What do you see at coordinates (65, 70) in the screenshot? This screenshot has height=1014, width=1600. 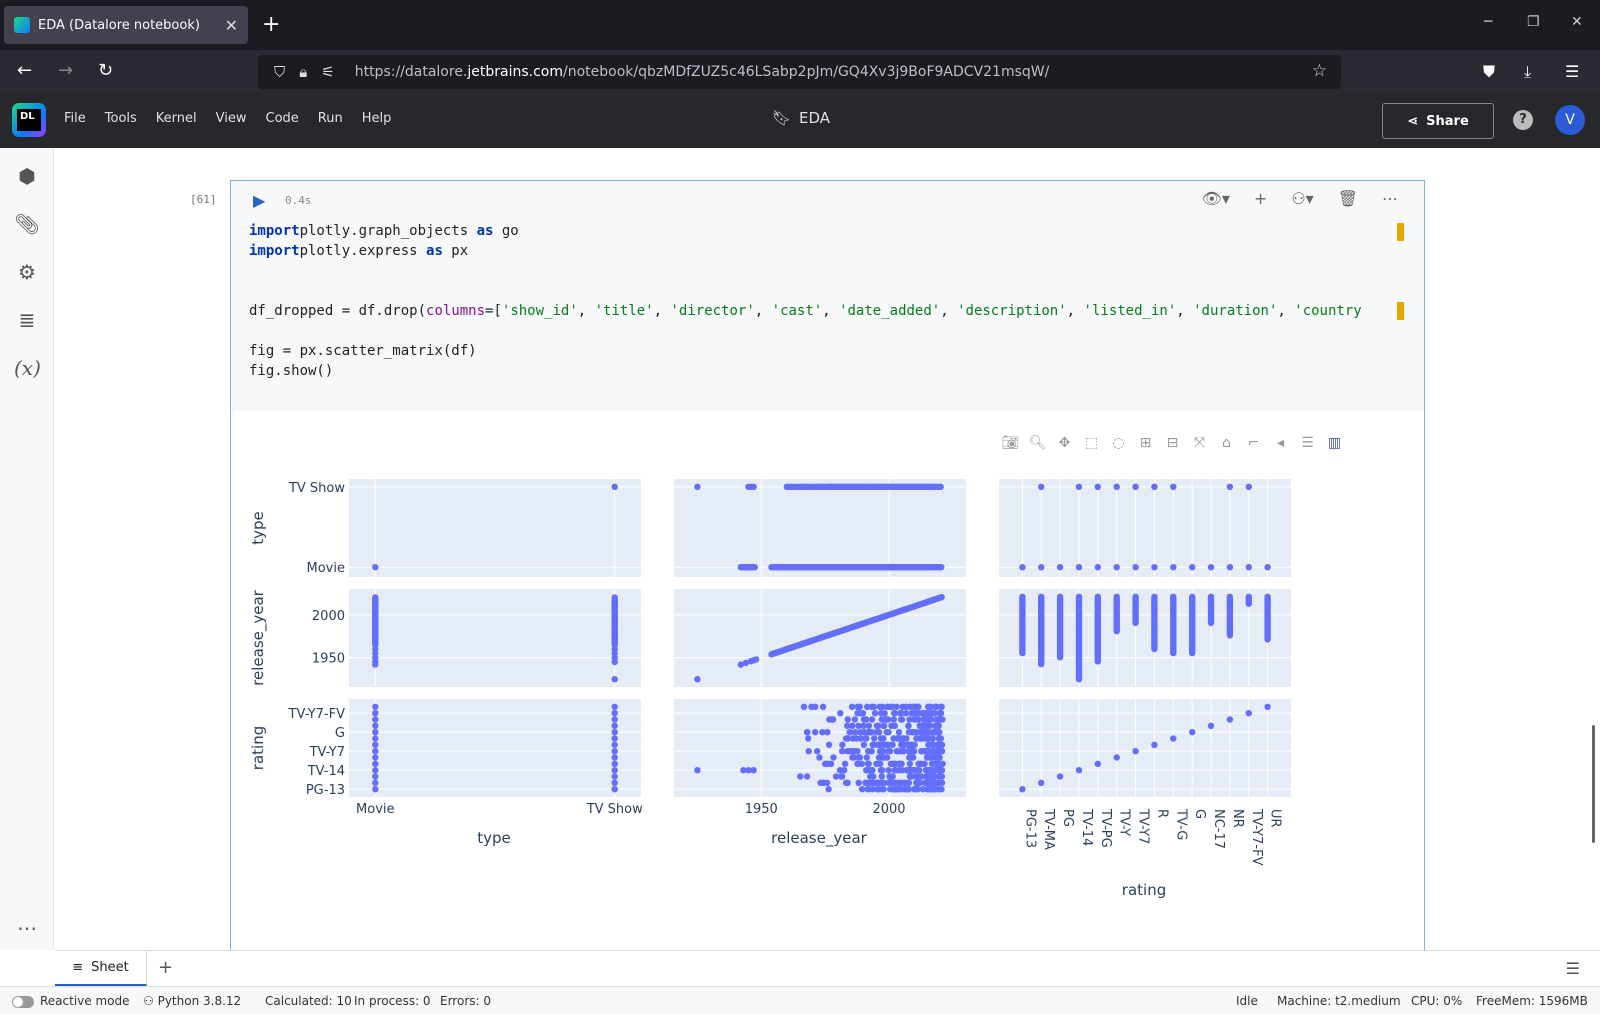 I see `forward-icon: →` at bounding box center [65, 70].